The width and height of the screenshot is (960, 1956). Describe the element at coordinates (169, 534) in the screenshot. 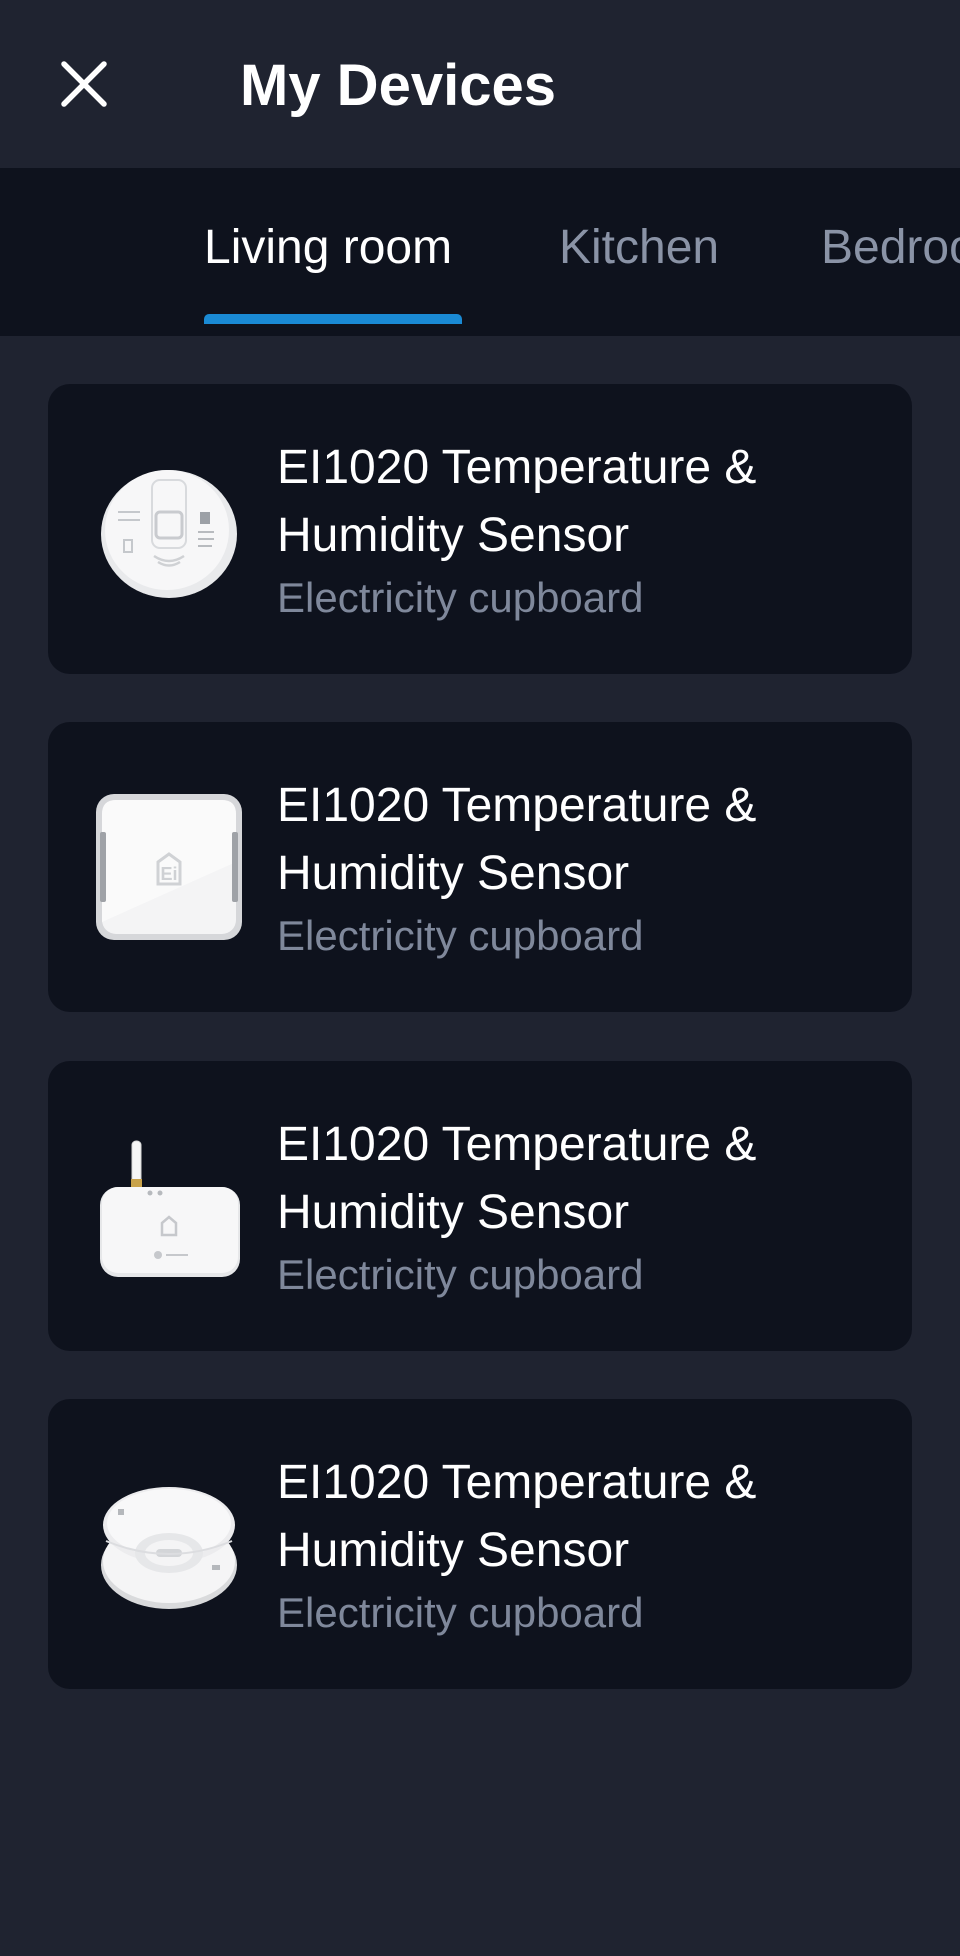

I see `round-sensor-icon` at that location.